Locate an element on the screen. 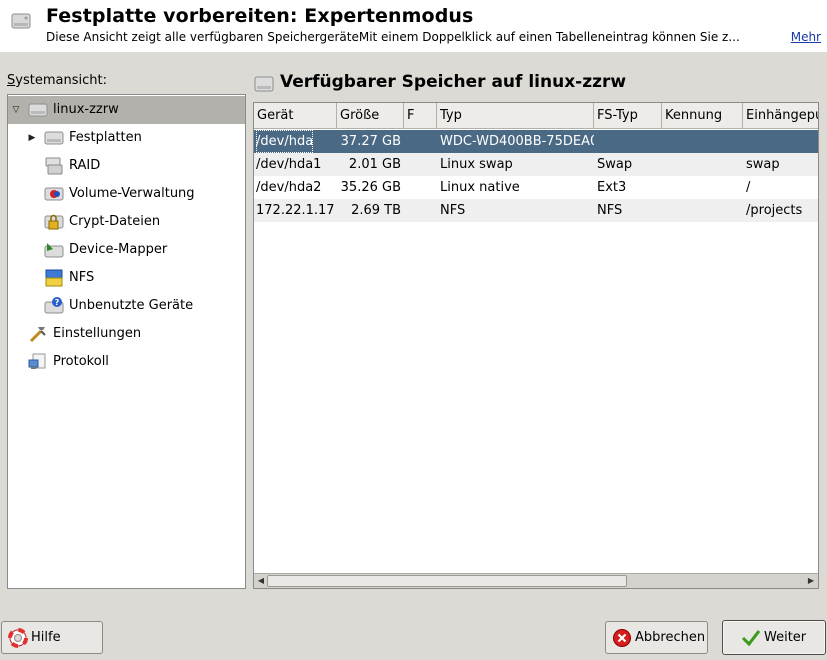  column-header-geraet: Gerät is located at coordinates (295, 116).